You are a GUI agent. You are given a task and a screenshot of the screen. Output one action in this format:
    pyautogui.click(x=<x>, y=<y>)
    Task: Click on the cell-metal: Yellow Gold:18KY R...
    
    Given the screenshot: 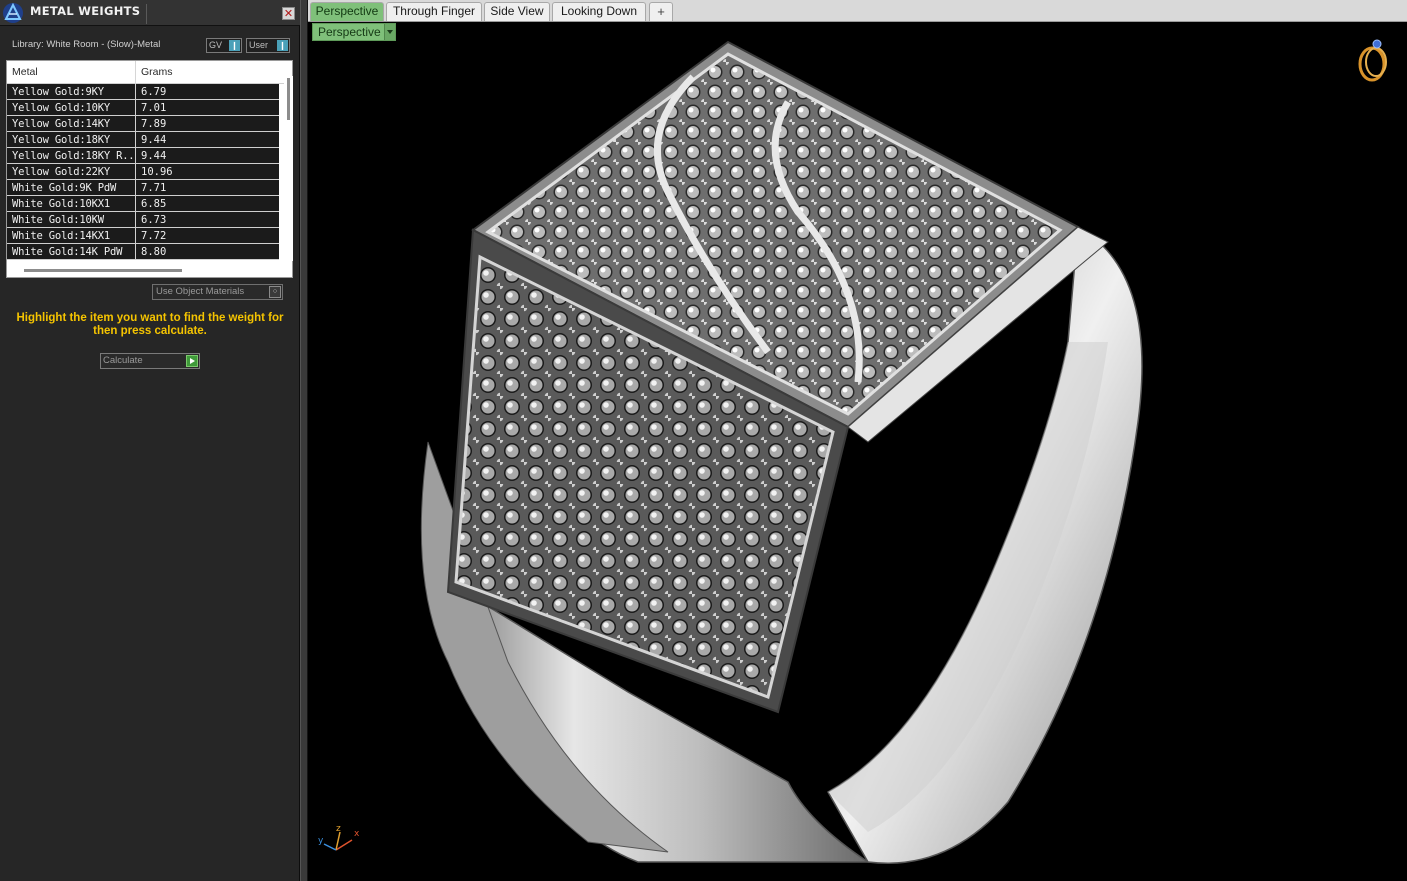 What is the action you would take?
    pyautogui.click(x=73, y=156)
    